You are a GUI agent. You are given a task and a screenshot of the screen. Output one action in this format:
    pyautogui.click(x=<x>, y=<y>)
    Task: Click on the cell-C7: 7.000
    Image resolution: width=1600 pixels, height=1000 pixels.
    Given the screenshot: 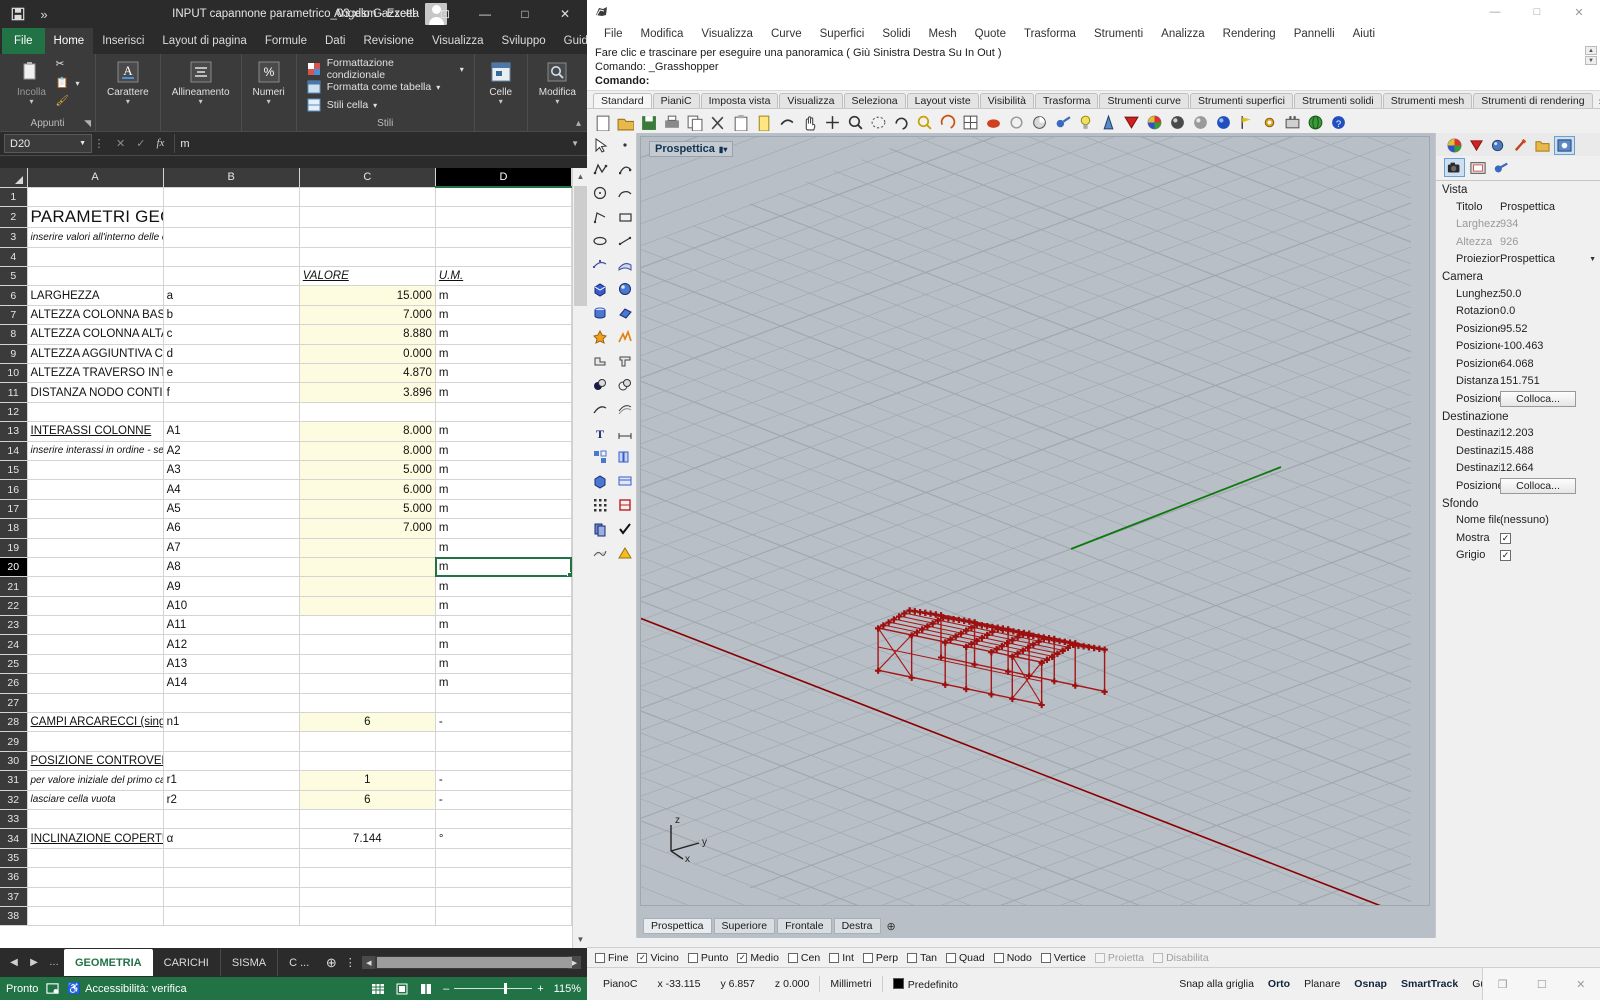 What is the action you would take?
    pyautogui.click(x=367, y=315)
    